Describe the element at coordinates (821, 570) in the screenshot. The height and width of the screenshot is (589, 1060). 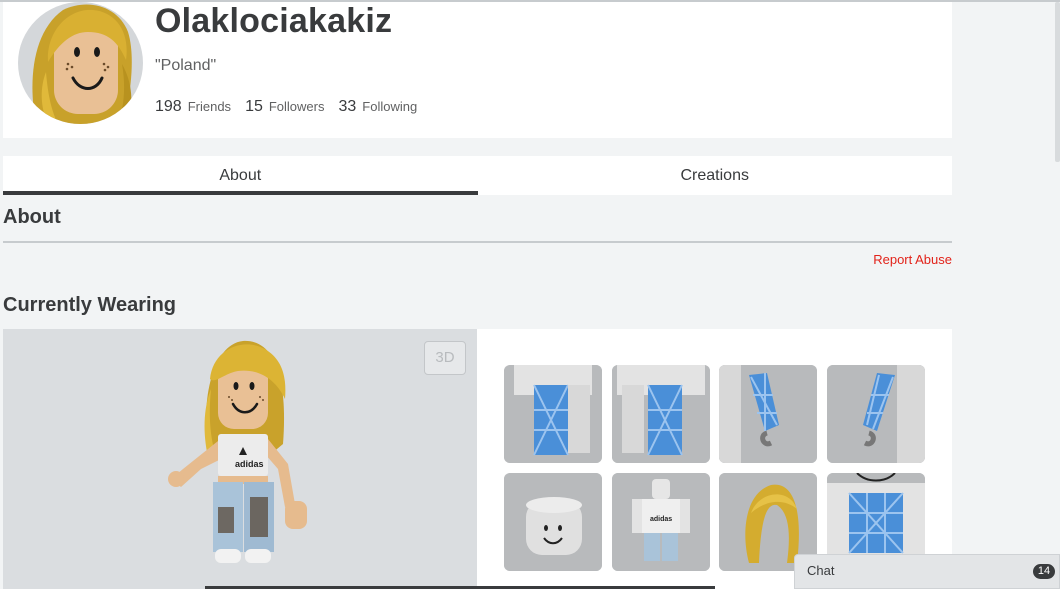
I see `chat-label: Chat` at that location.